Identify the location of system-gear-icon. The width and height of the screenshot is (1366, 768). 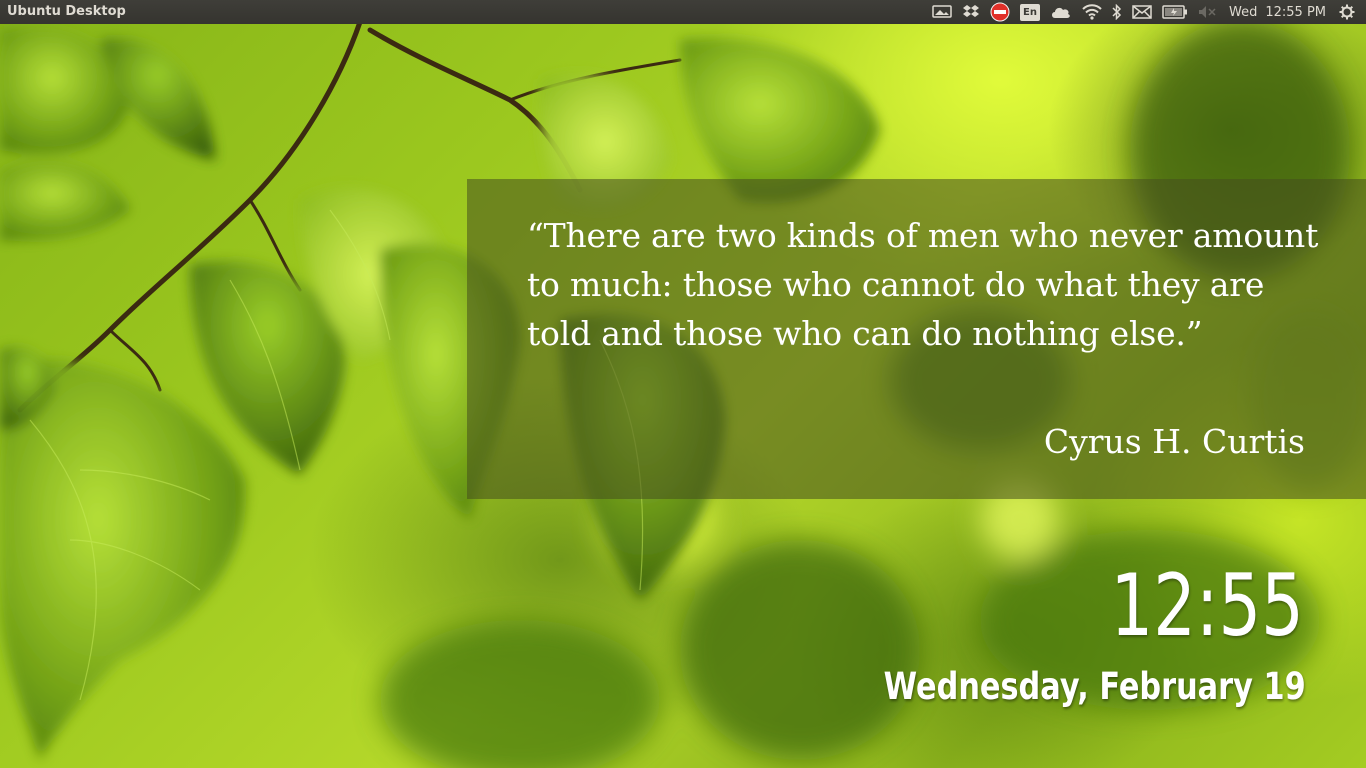
(1347, 12).